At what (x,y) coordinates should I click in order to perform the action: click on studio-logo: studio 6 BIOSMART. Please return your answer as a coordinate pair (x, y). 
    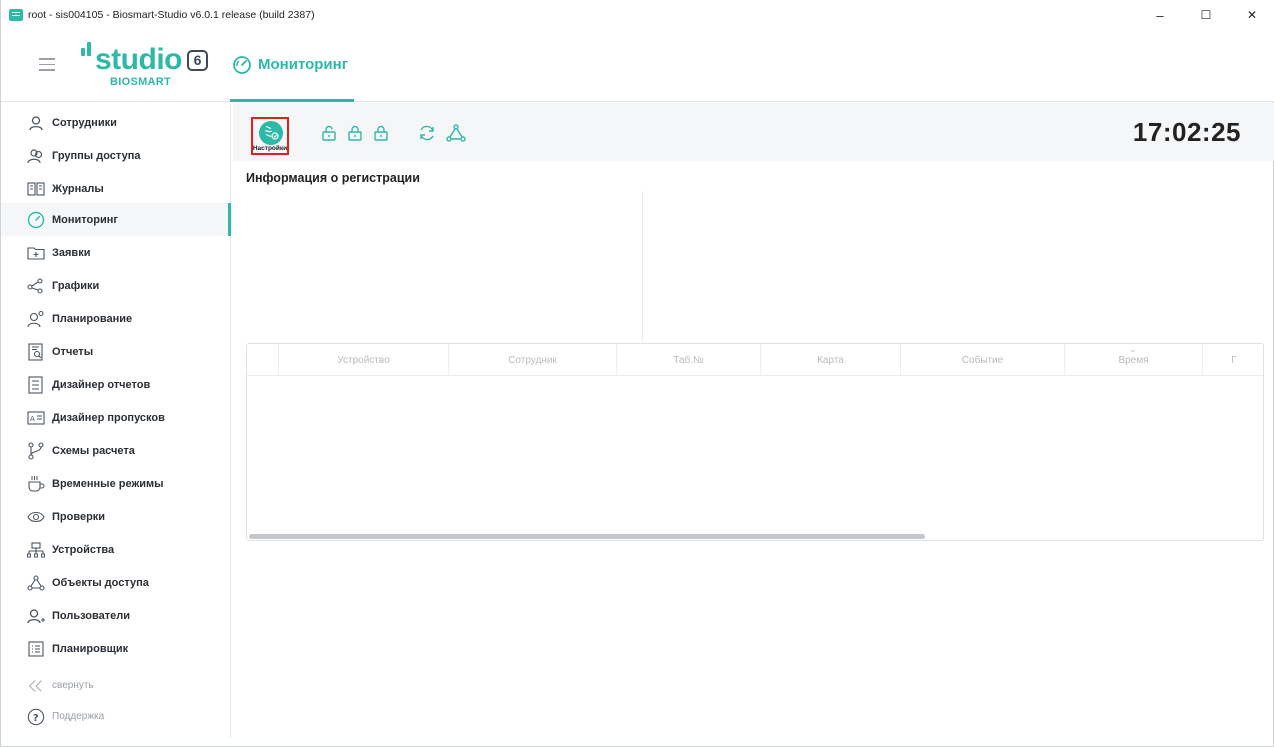
    Looking at the image, I should click on (153, 66).